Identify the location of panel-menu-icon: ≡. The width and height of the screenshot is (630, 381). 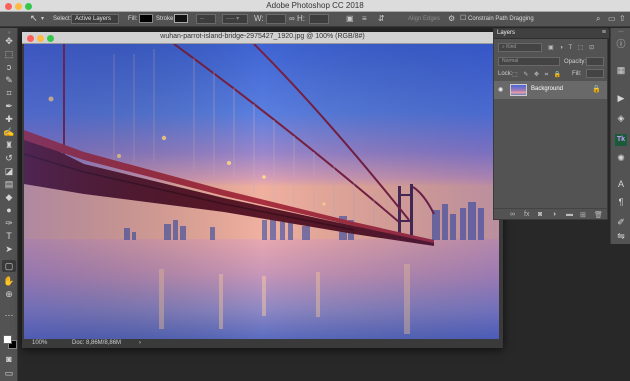
(604, 32).